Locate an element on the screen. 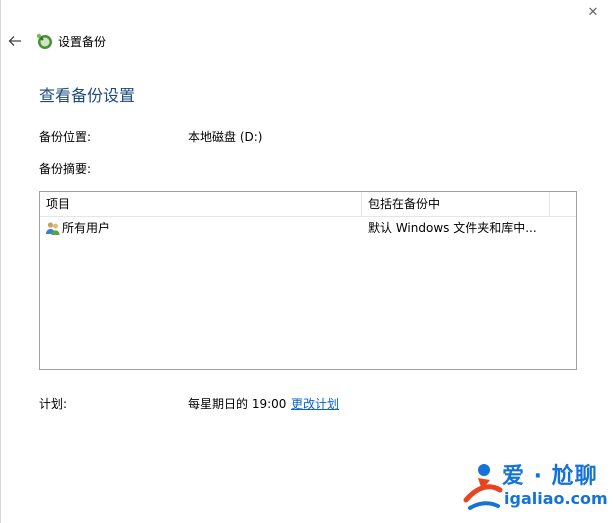 This screenshot has height=523, width=613. list-header: 项目 包括在备份中 is located at coordinates (308, 204).